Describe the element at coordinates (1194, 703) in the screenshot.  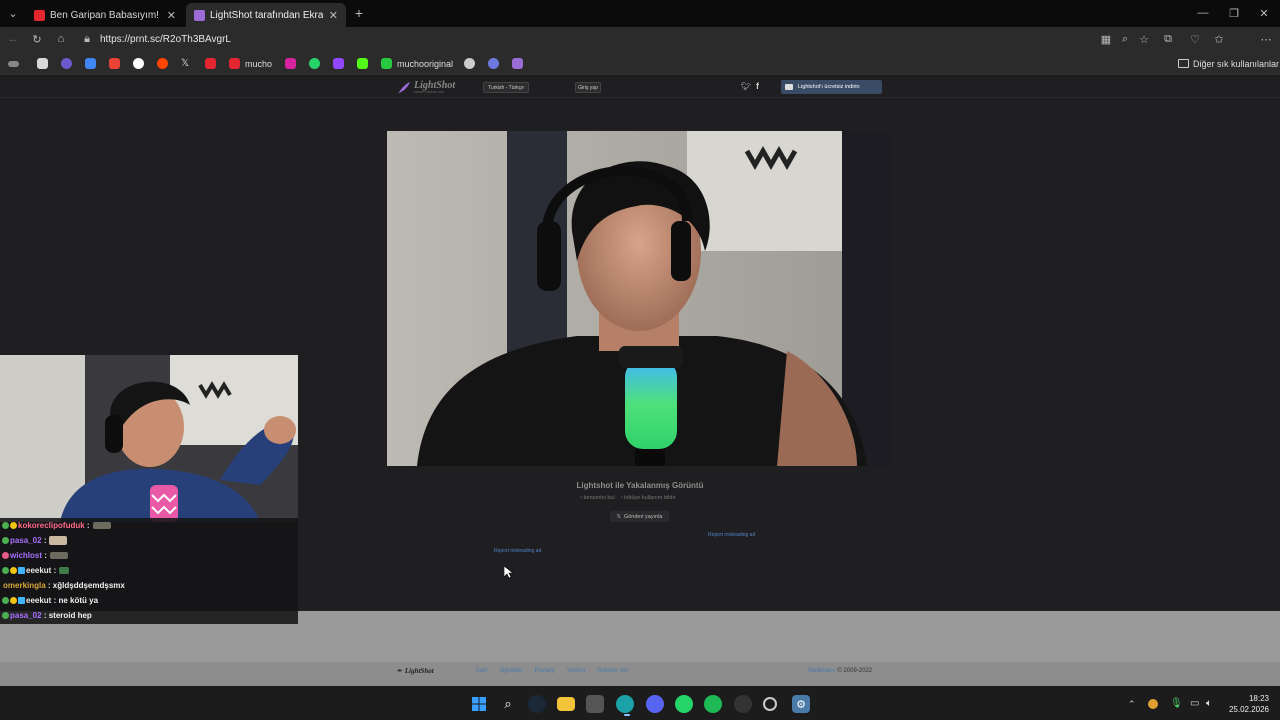
I see `network-icon: ▭` at that location.